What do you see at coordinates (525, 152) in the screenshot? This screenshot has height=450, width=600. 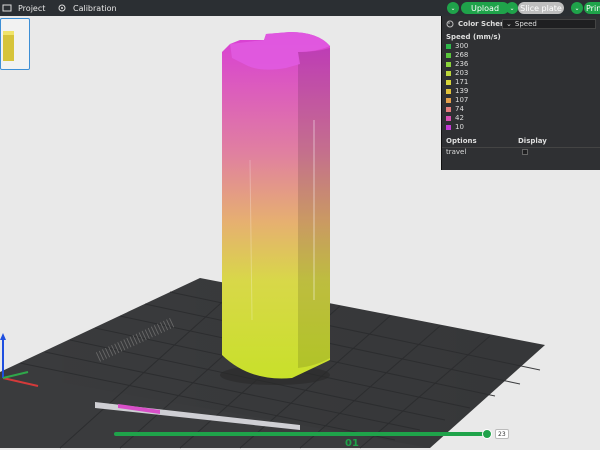 I see `travel-display-checkbox` at bounding box center [525, 152].